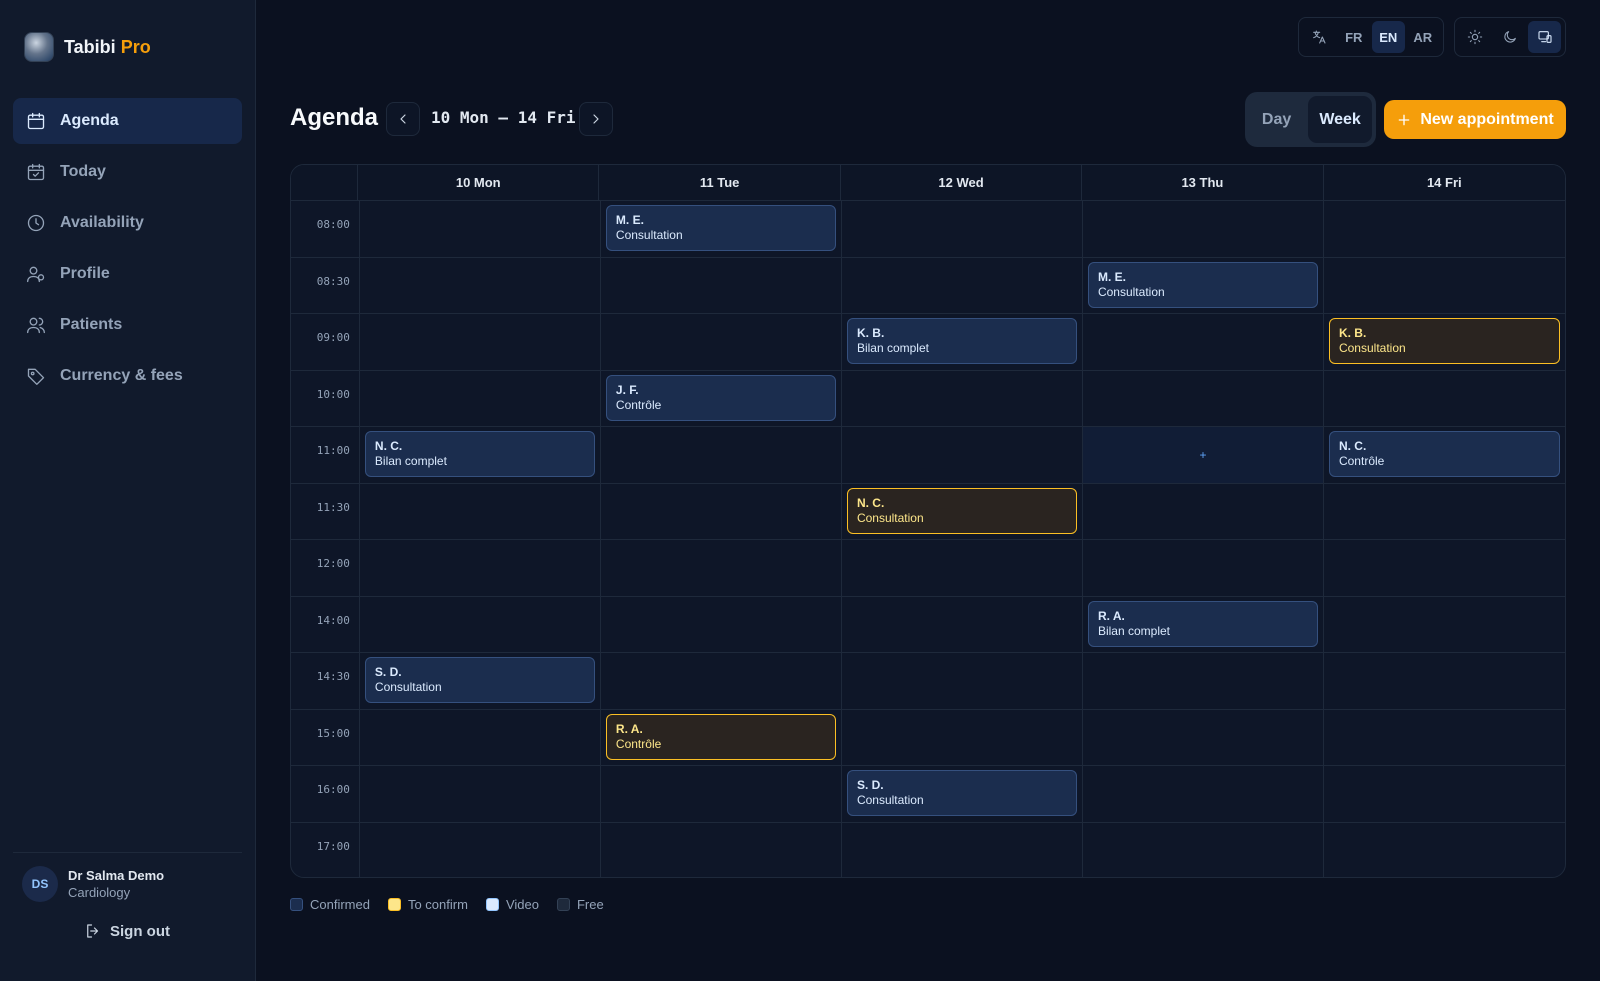 Image resolution: width=1600 pixels, height=981 pixels. I want to click on light-theme-button, so click(1475, 37).